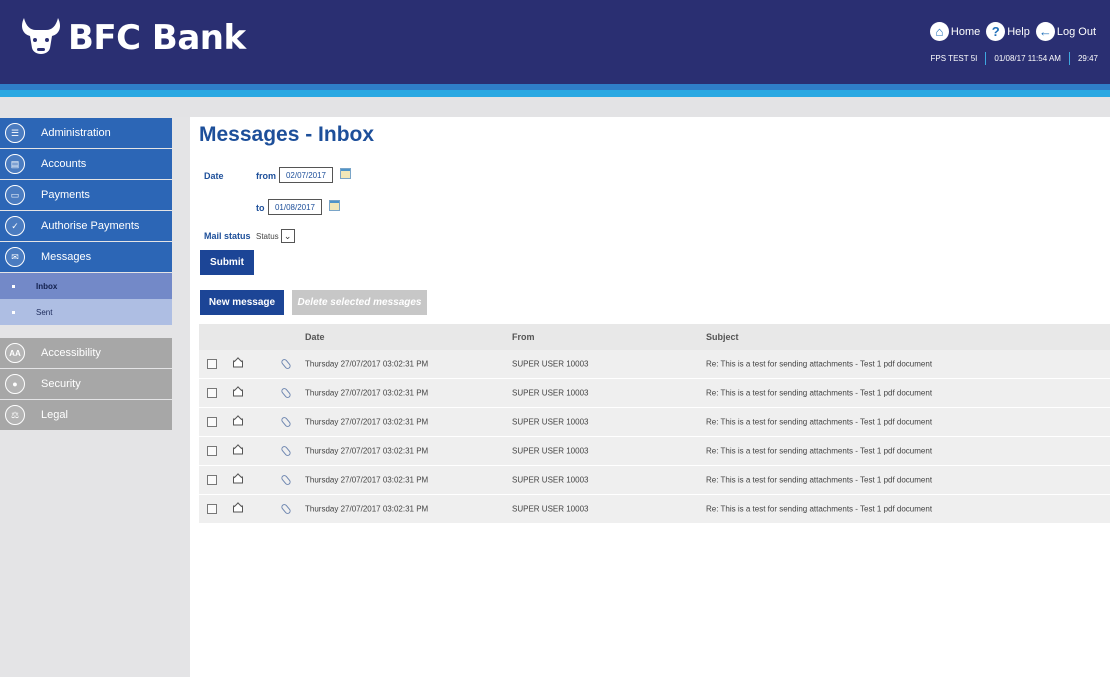 The width and height of the screenshot is (1110, 677). What do you see at coordinates (86, 415) in the screenshot?
I see `sidebar-item-legal: ⚖ Legal` at bounding box center [86, 415].